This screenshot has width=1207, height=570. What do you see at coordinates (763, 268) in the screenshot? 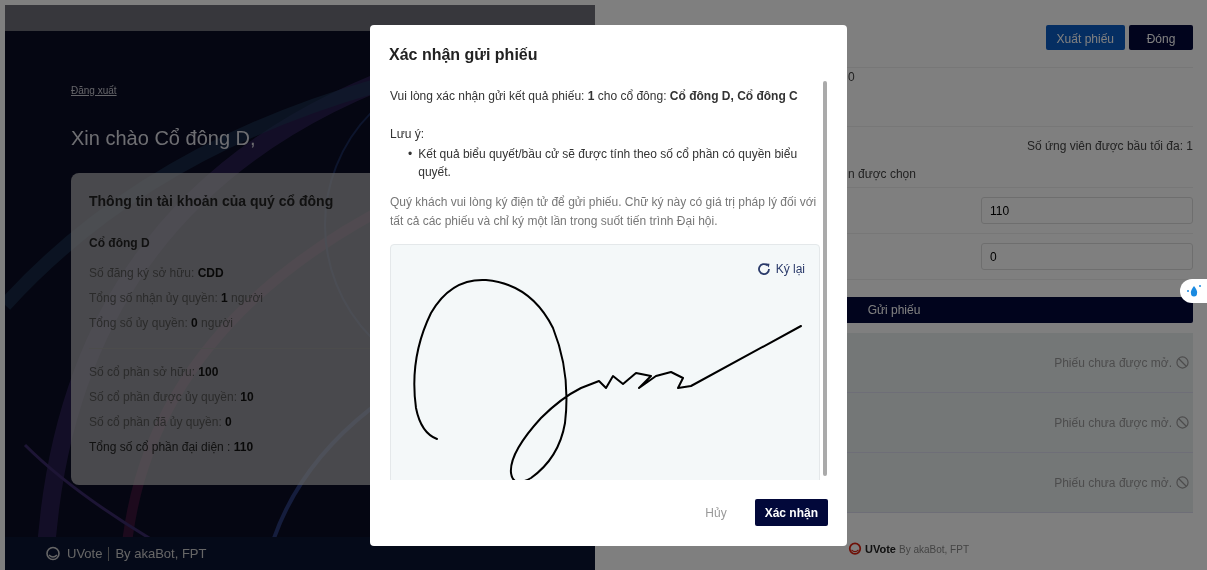
I see `redo-icon` at bounding box center [763, 268].